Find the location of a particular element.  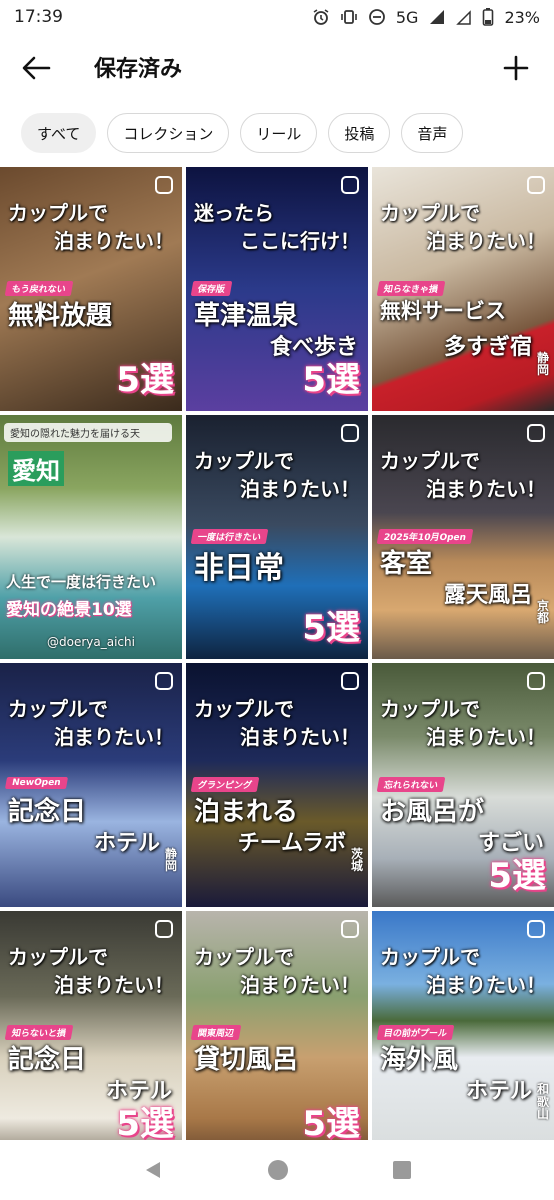

post-tag: 知らなきゃ損 is located at coordinates (411, 288).